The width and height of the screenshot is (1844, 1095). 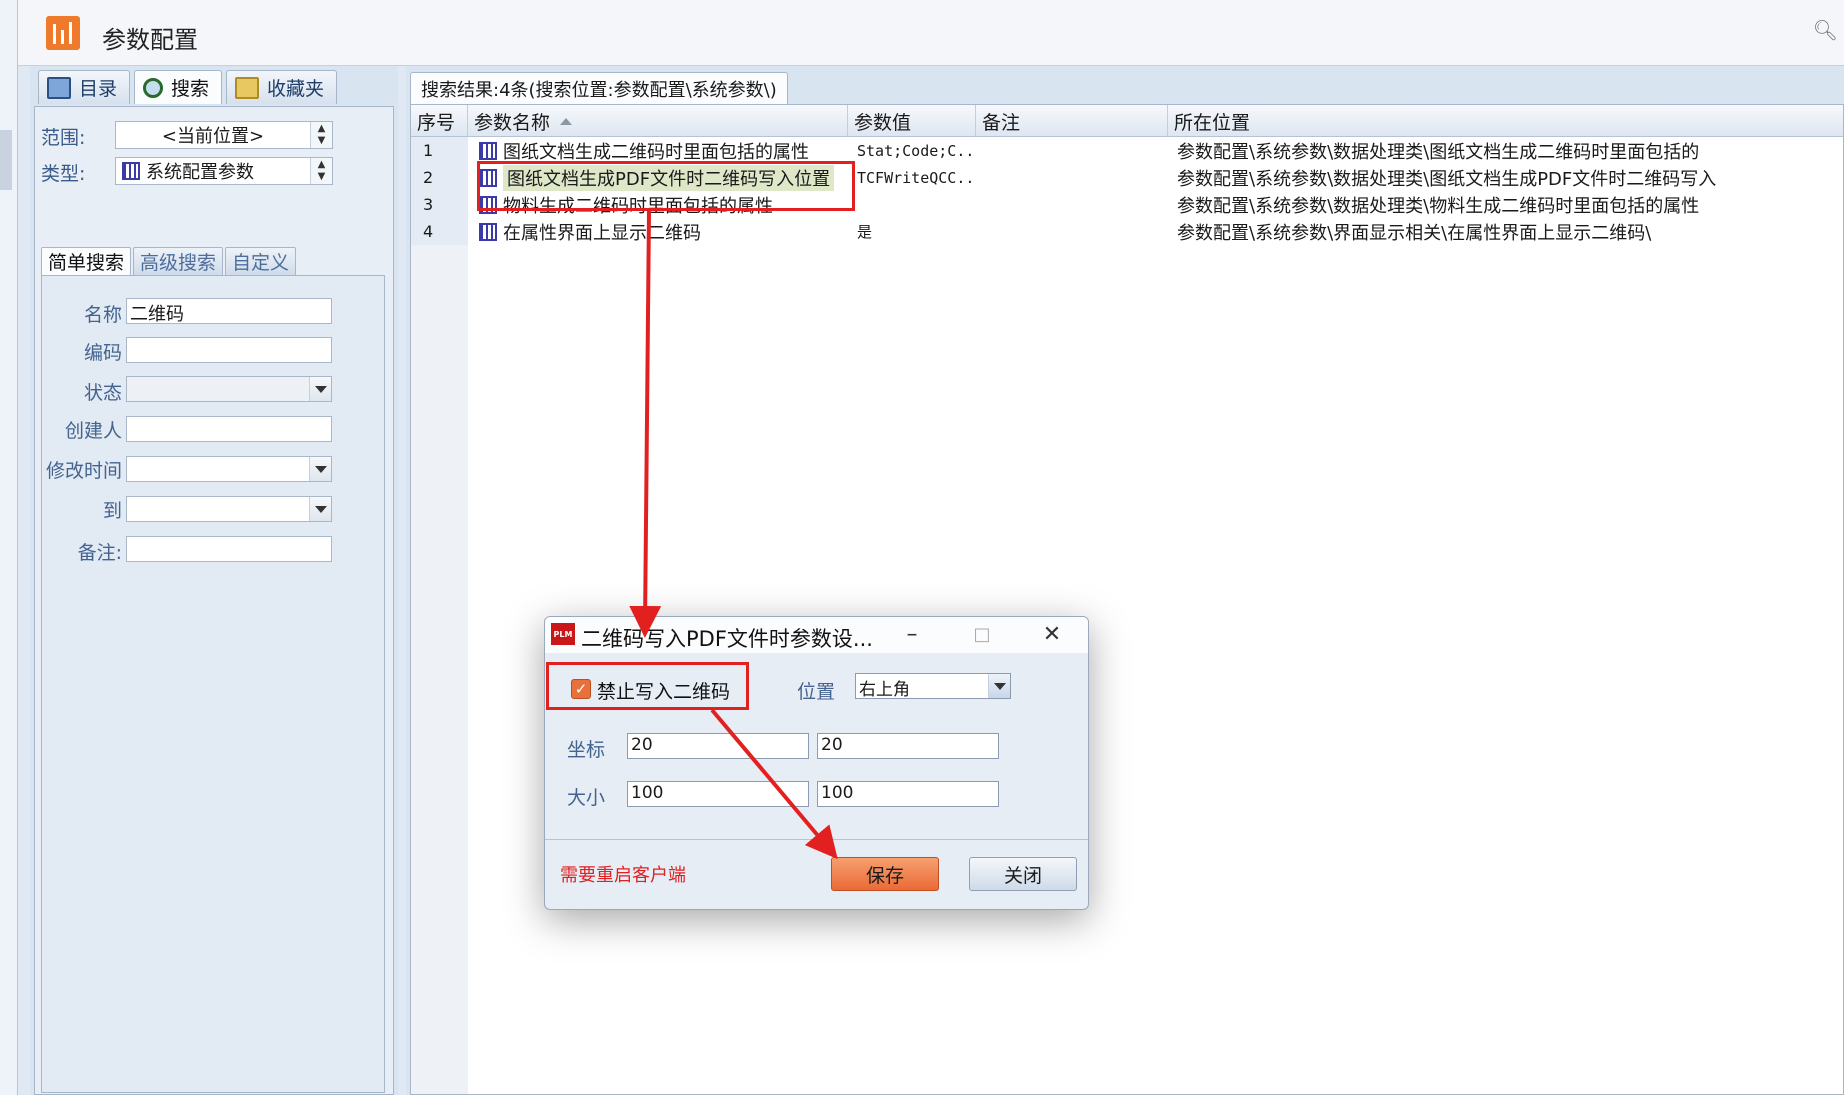 I want to click on dialog-separator, so click(x=816, y=839).